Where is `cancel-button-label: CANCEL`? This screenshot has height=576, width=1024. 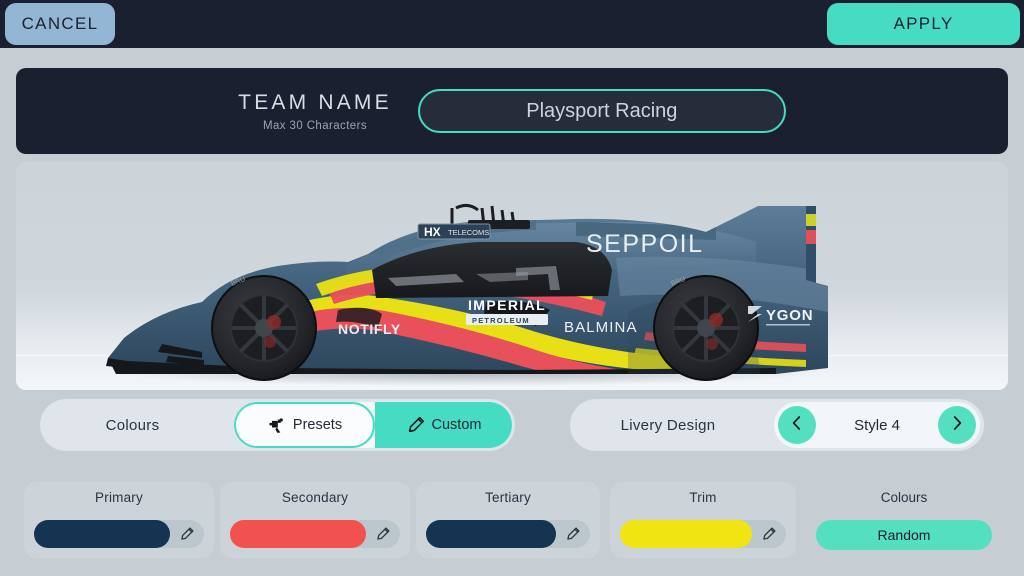 cancel-button-label: CANCEL is located at coordinates (60, 23).